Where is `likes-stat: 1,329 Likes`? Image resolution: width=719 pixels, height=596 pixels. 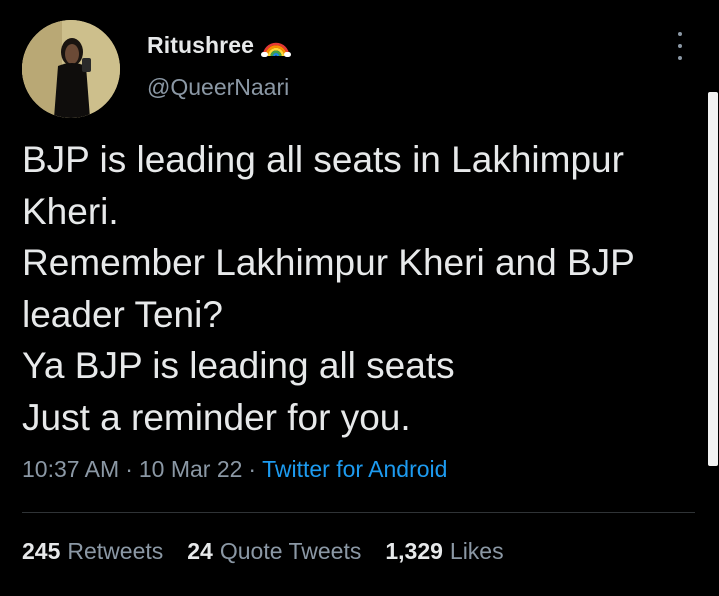 likes-stat: 1,329 Likes is located at coordinates (444, 551).